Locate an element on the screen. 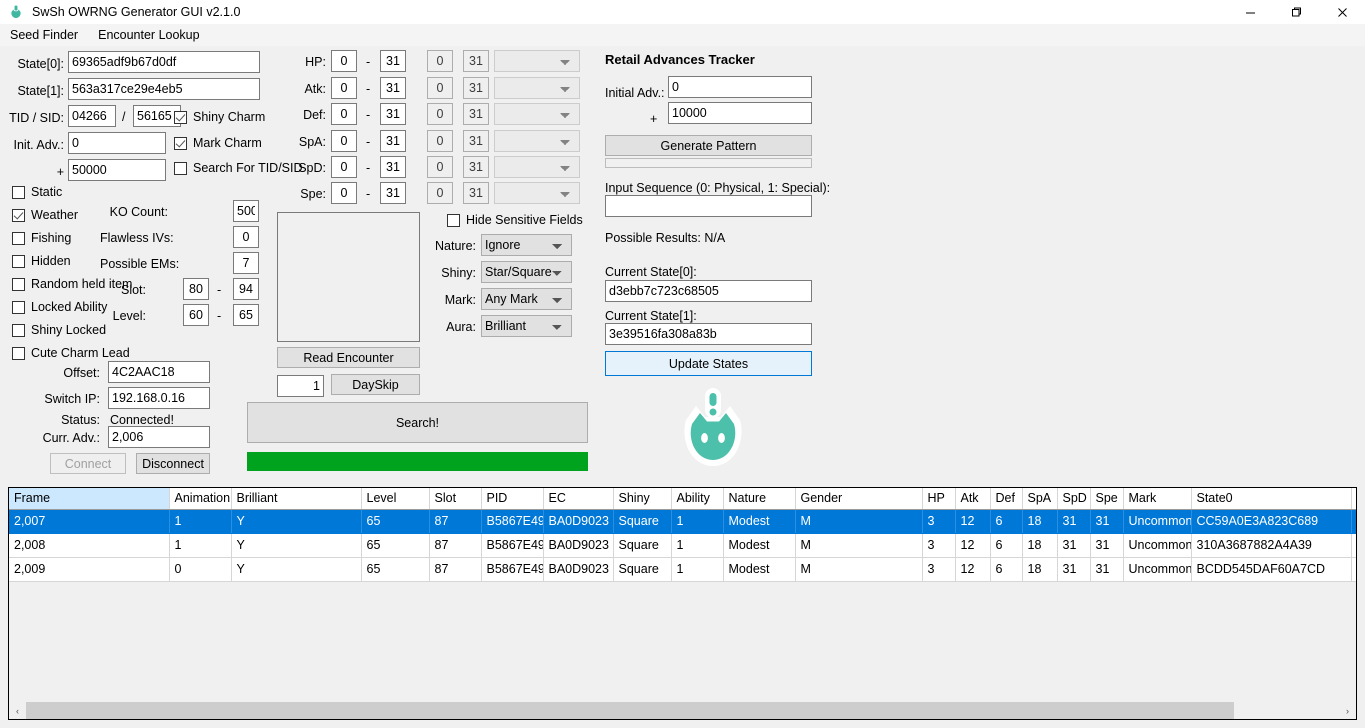  iv-atk-max is located at coordinates (393, 88).